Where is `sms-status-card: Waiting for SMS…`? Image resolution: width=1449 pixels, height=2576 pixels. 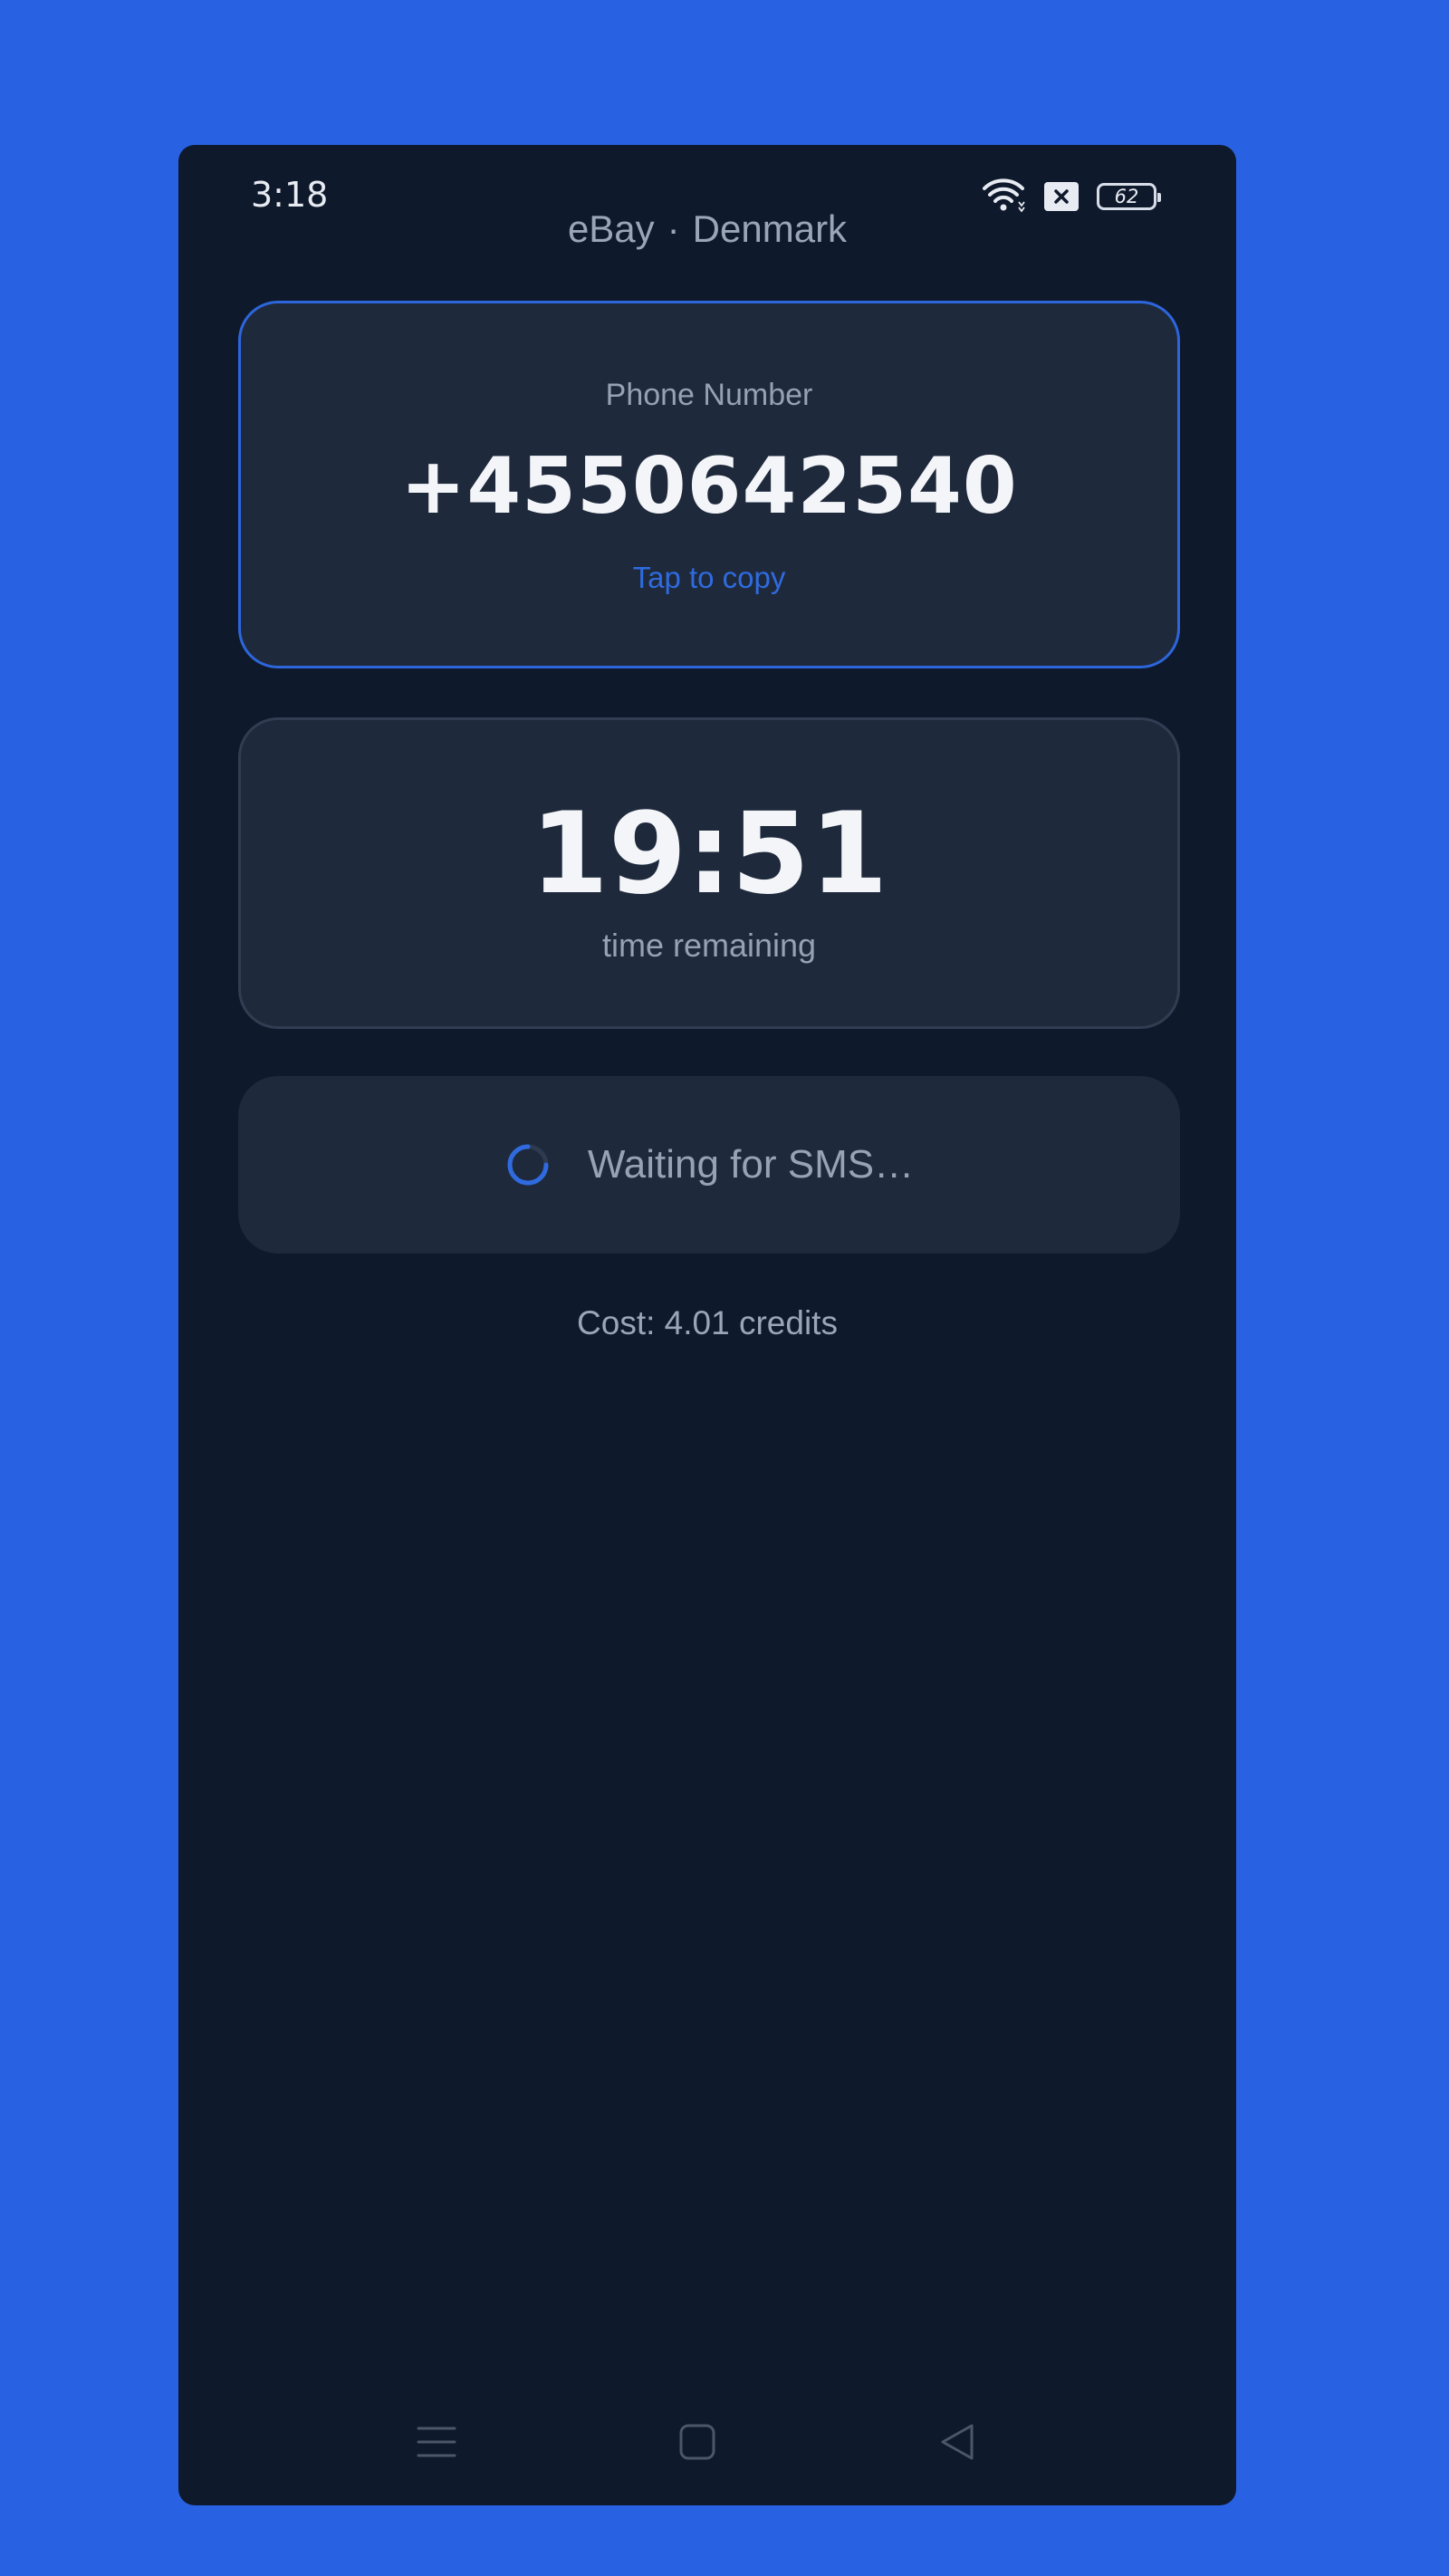 sms-status-card: Waiting for SMS… is located at coordinates (709, 1165).